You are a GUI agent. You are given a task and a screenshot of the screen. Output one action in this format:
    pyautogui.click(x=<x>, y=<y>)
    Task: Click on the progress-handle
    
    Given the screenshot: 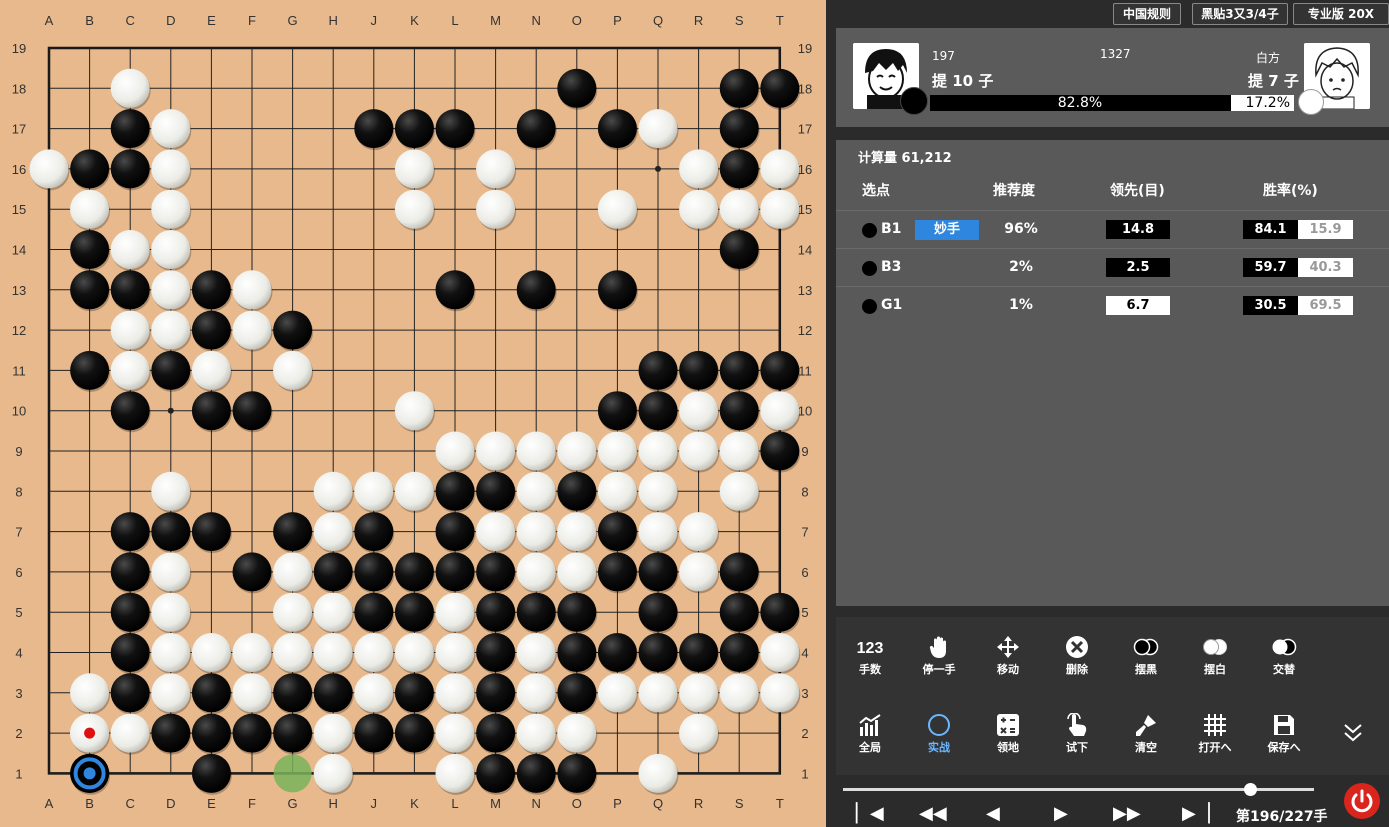 What is the action you would take?
    pyautogui.click(x=1250, y=789)
    